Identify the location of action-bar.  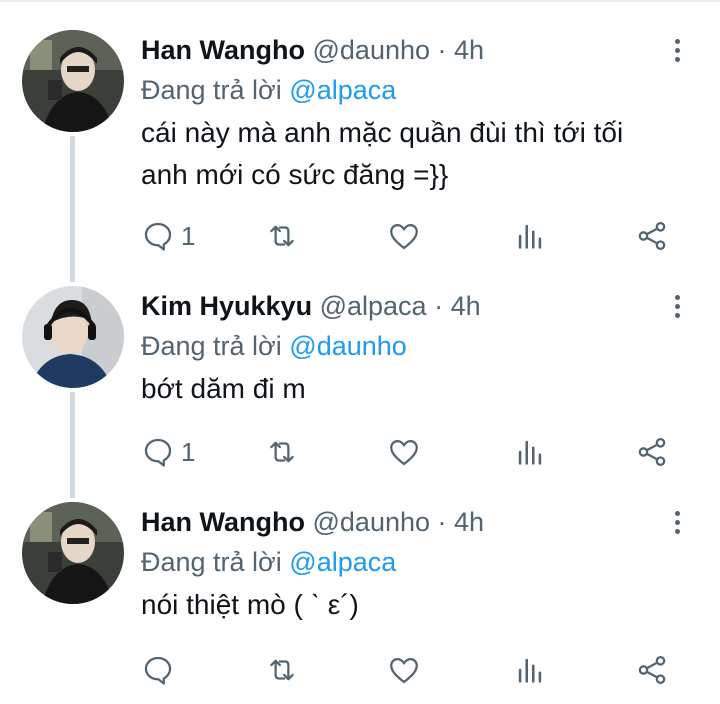
(421, 670).